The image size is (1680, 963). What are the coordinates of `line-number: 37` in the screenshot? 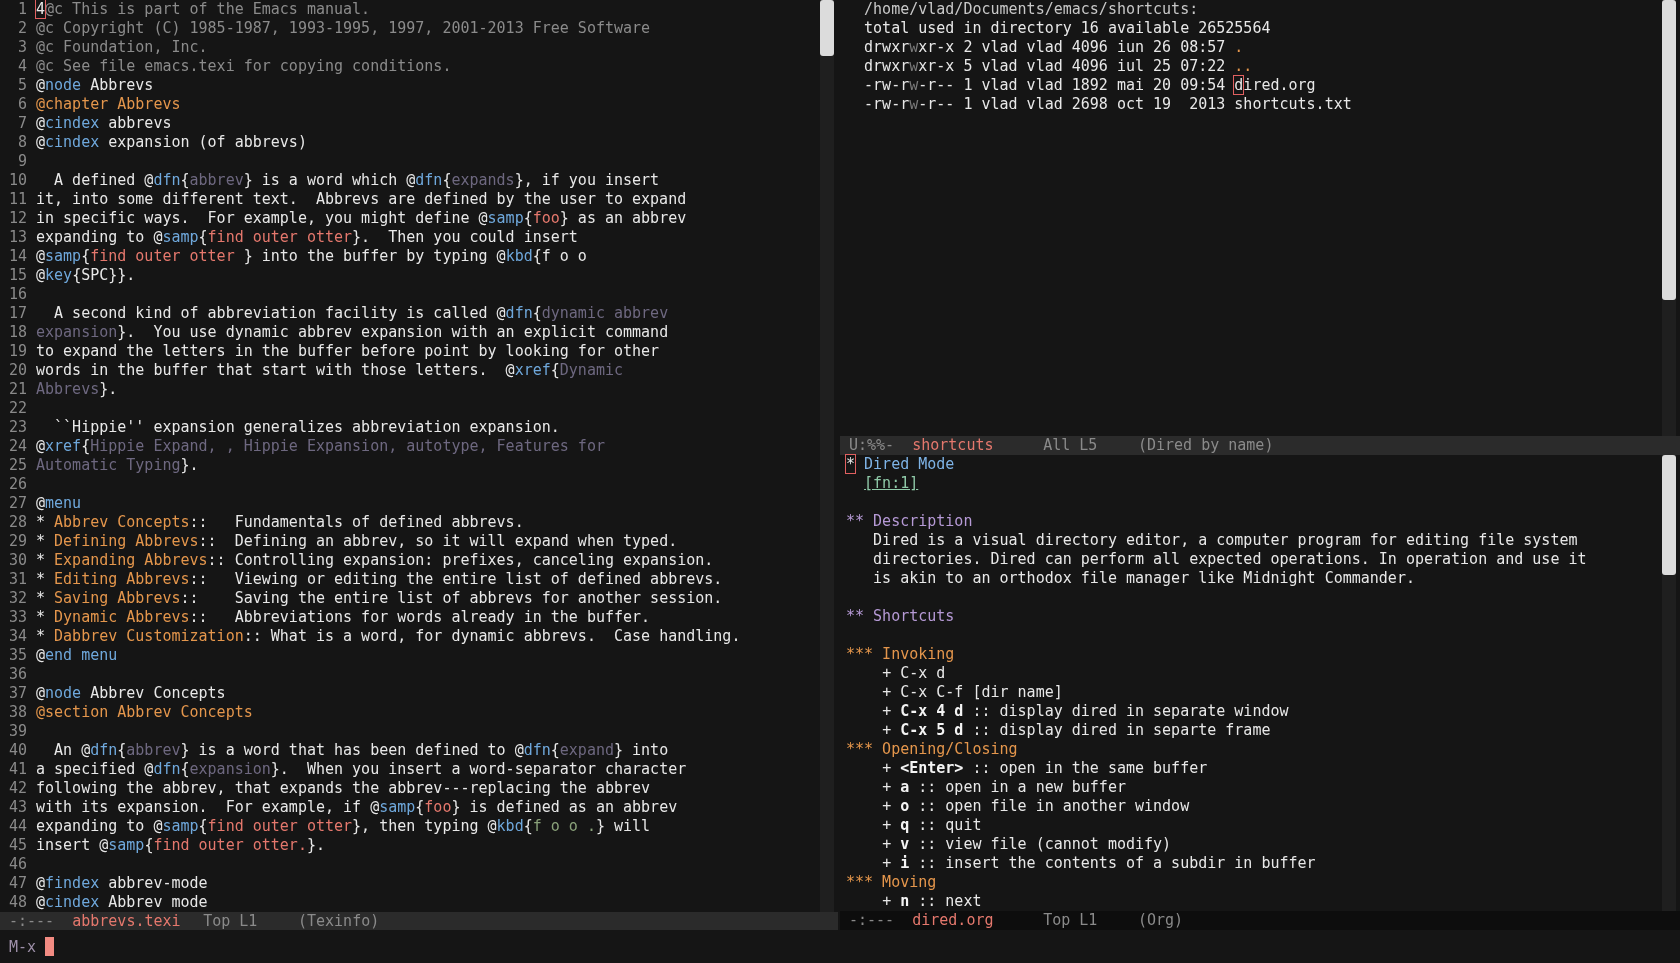 It's located at (17, 693).